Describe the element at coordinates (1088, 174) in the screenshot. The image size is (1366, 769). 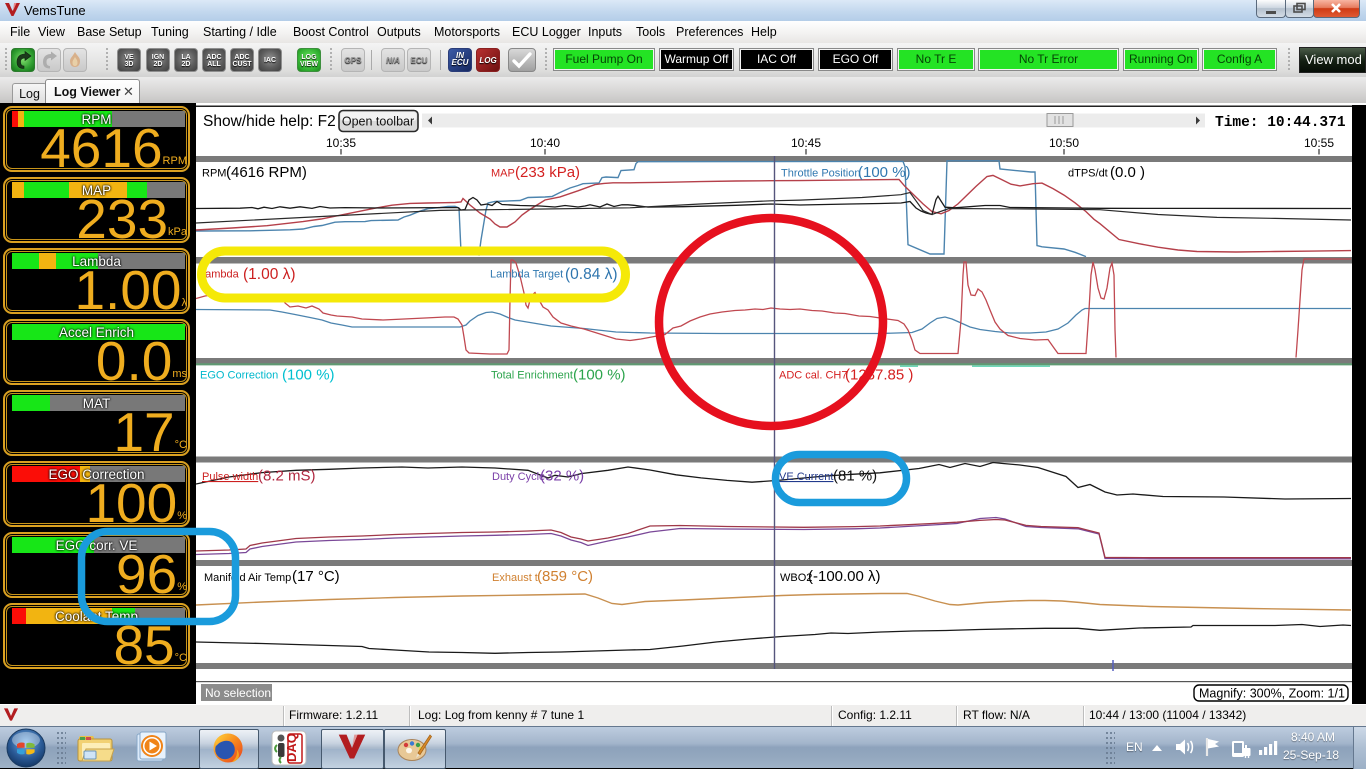
I see `svg-text: dTPS/dt` at that location.